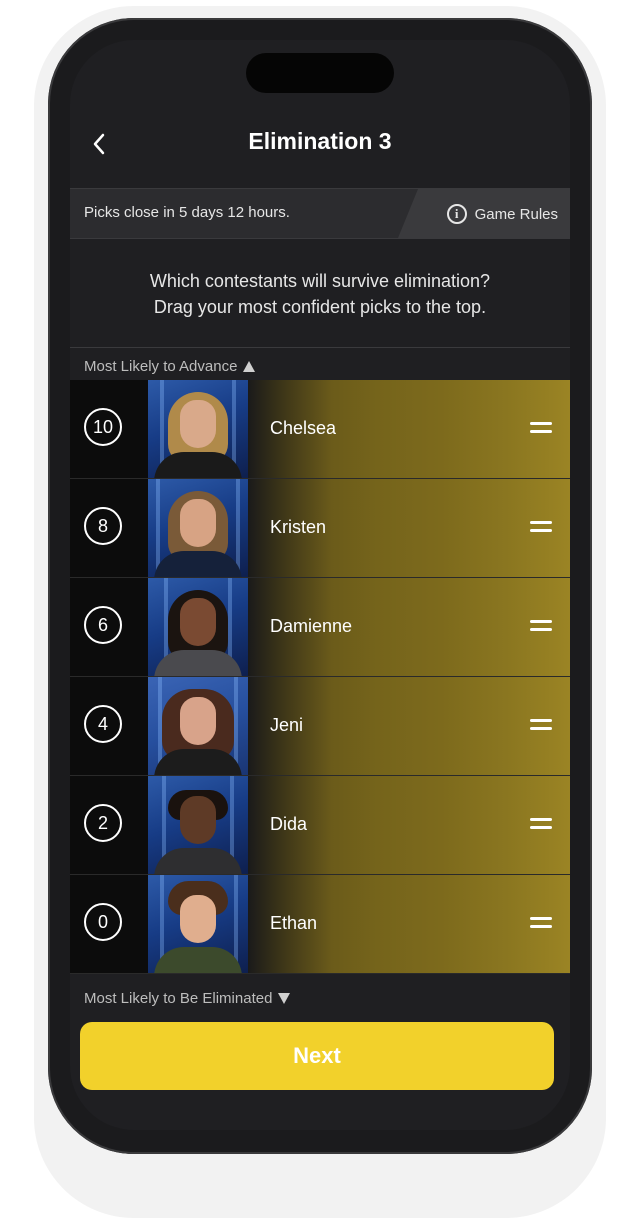 This screenshot has height=1230, width=640. What do you see at coordinates (103, 724) in the screenshot?
I see `rank-badge: 4` at bounding box center [103, 724].